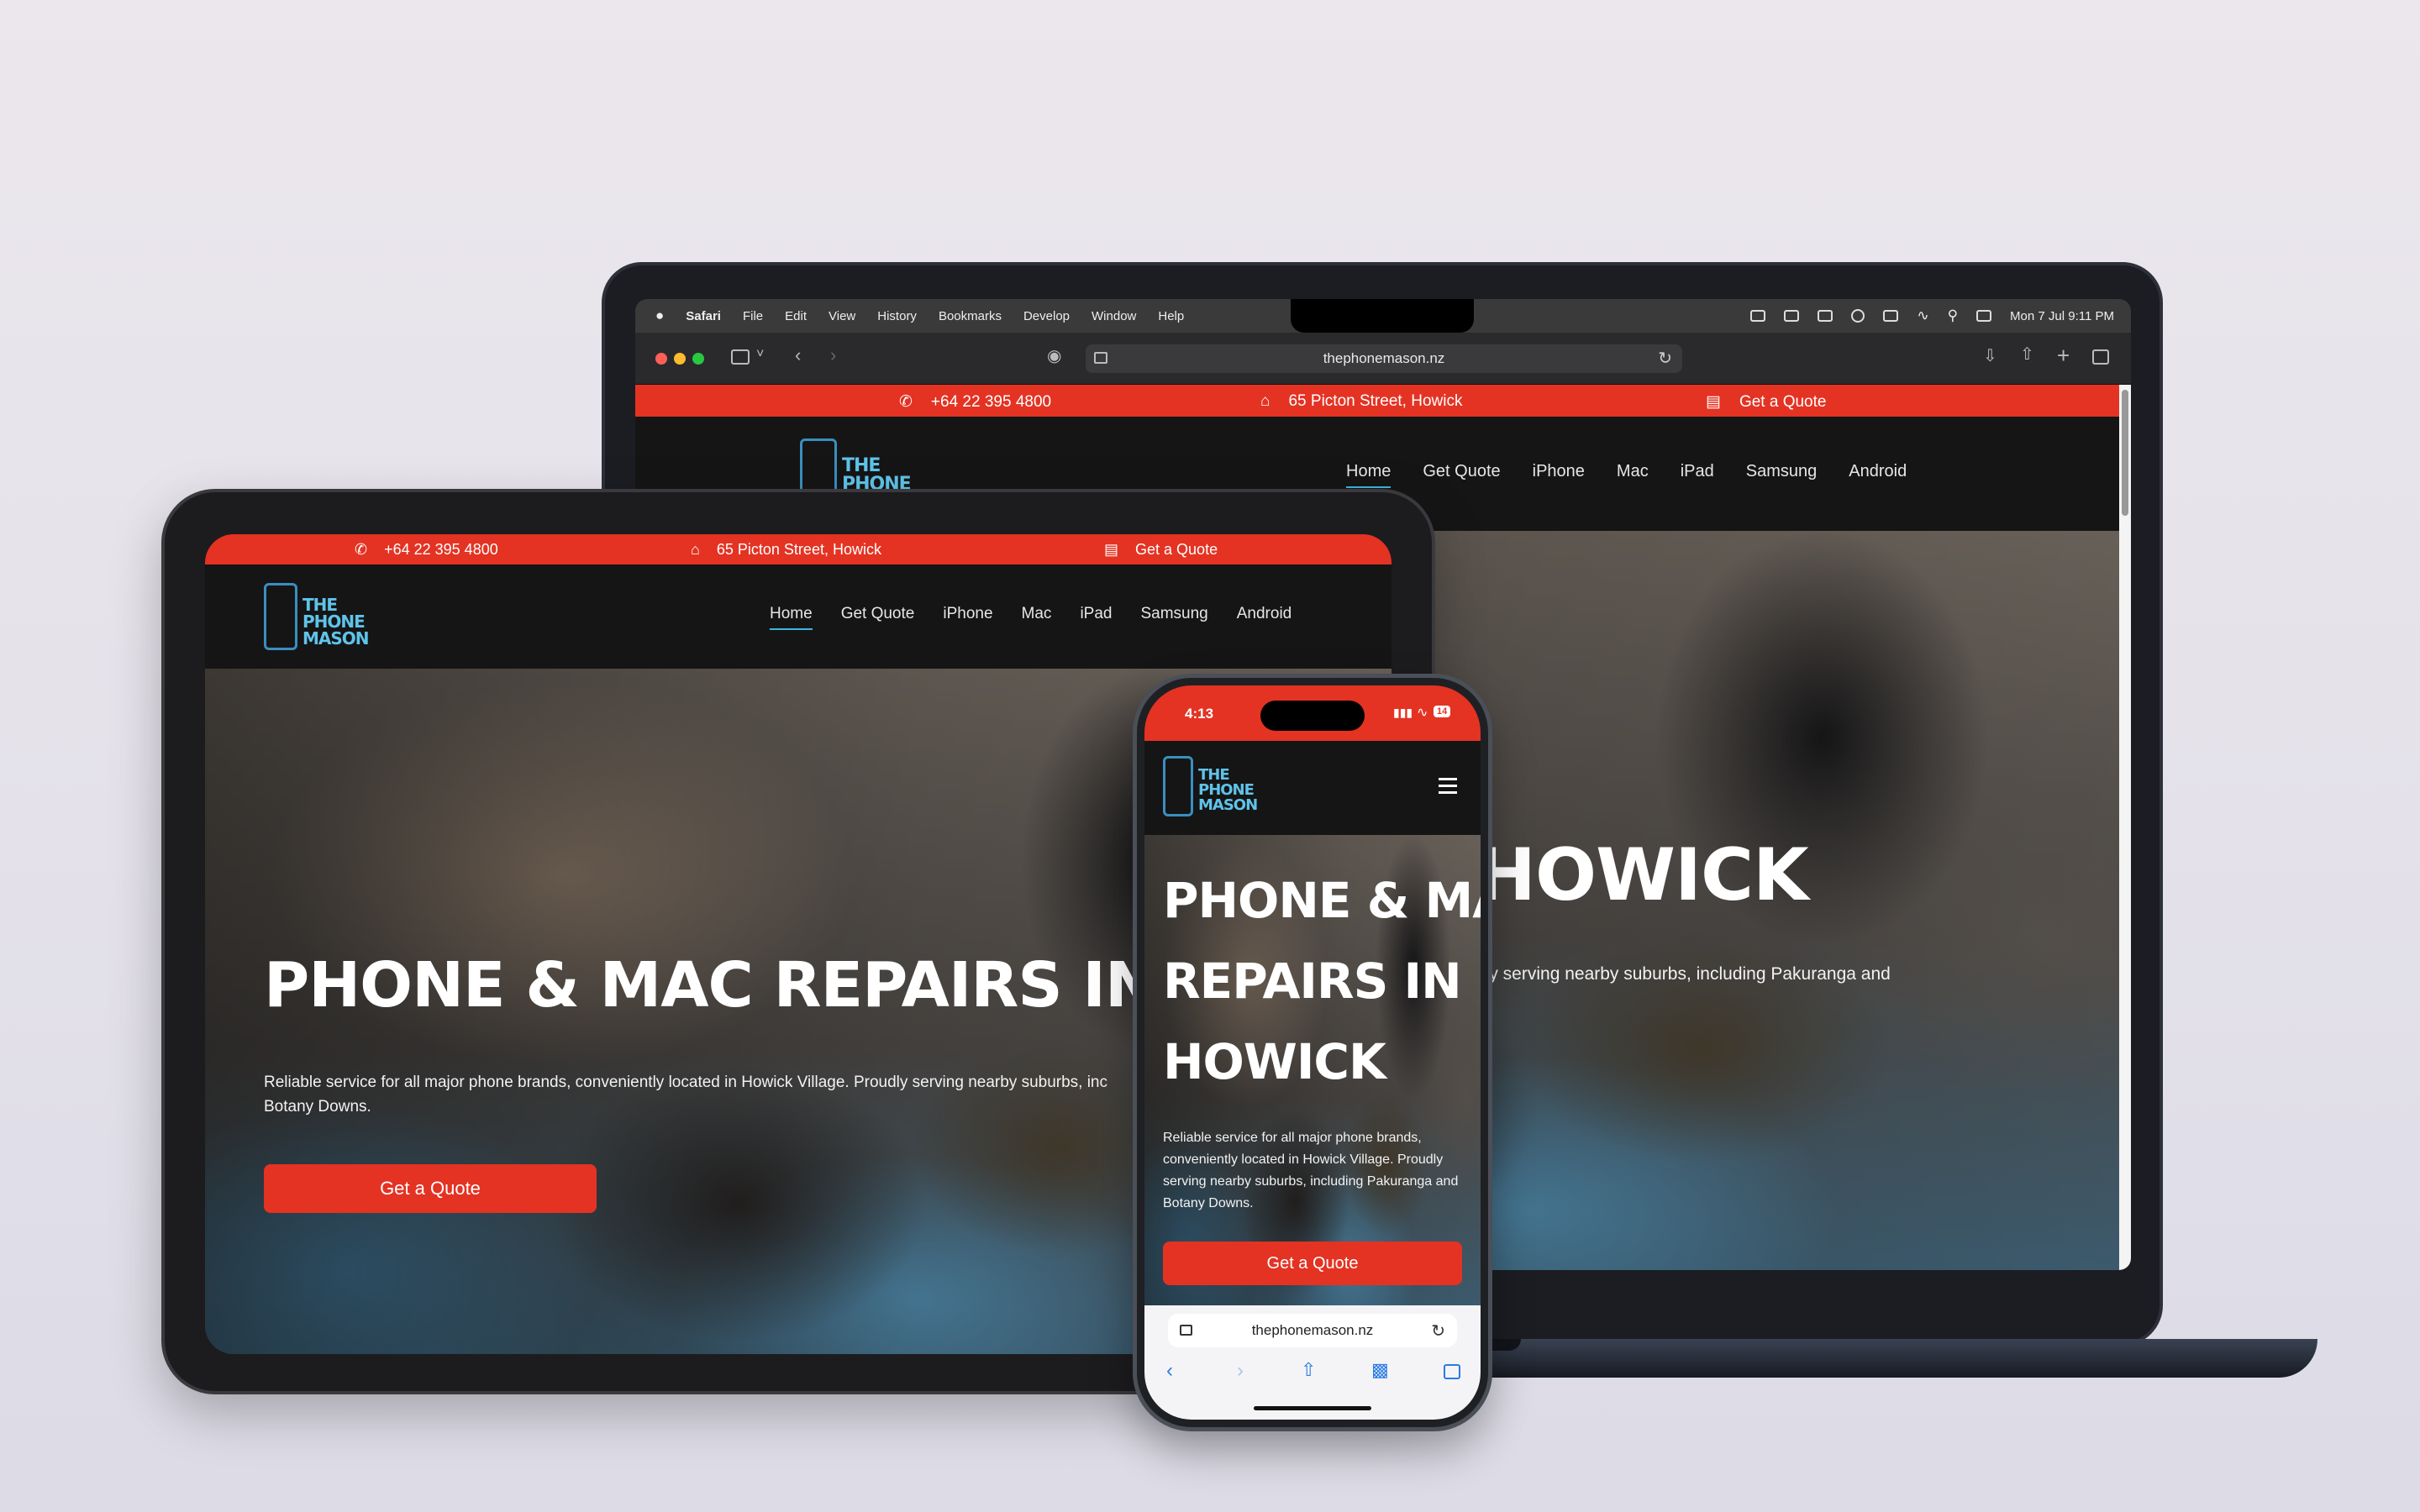  Describe the element at coordinates (1114, 316) in the screenshot. I see `menu-window: Window` at that location.